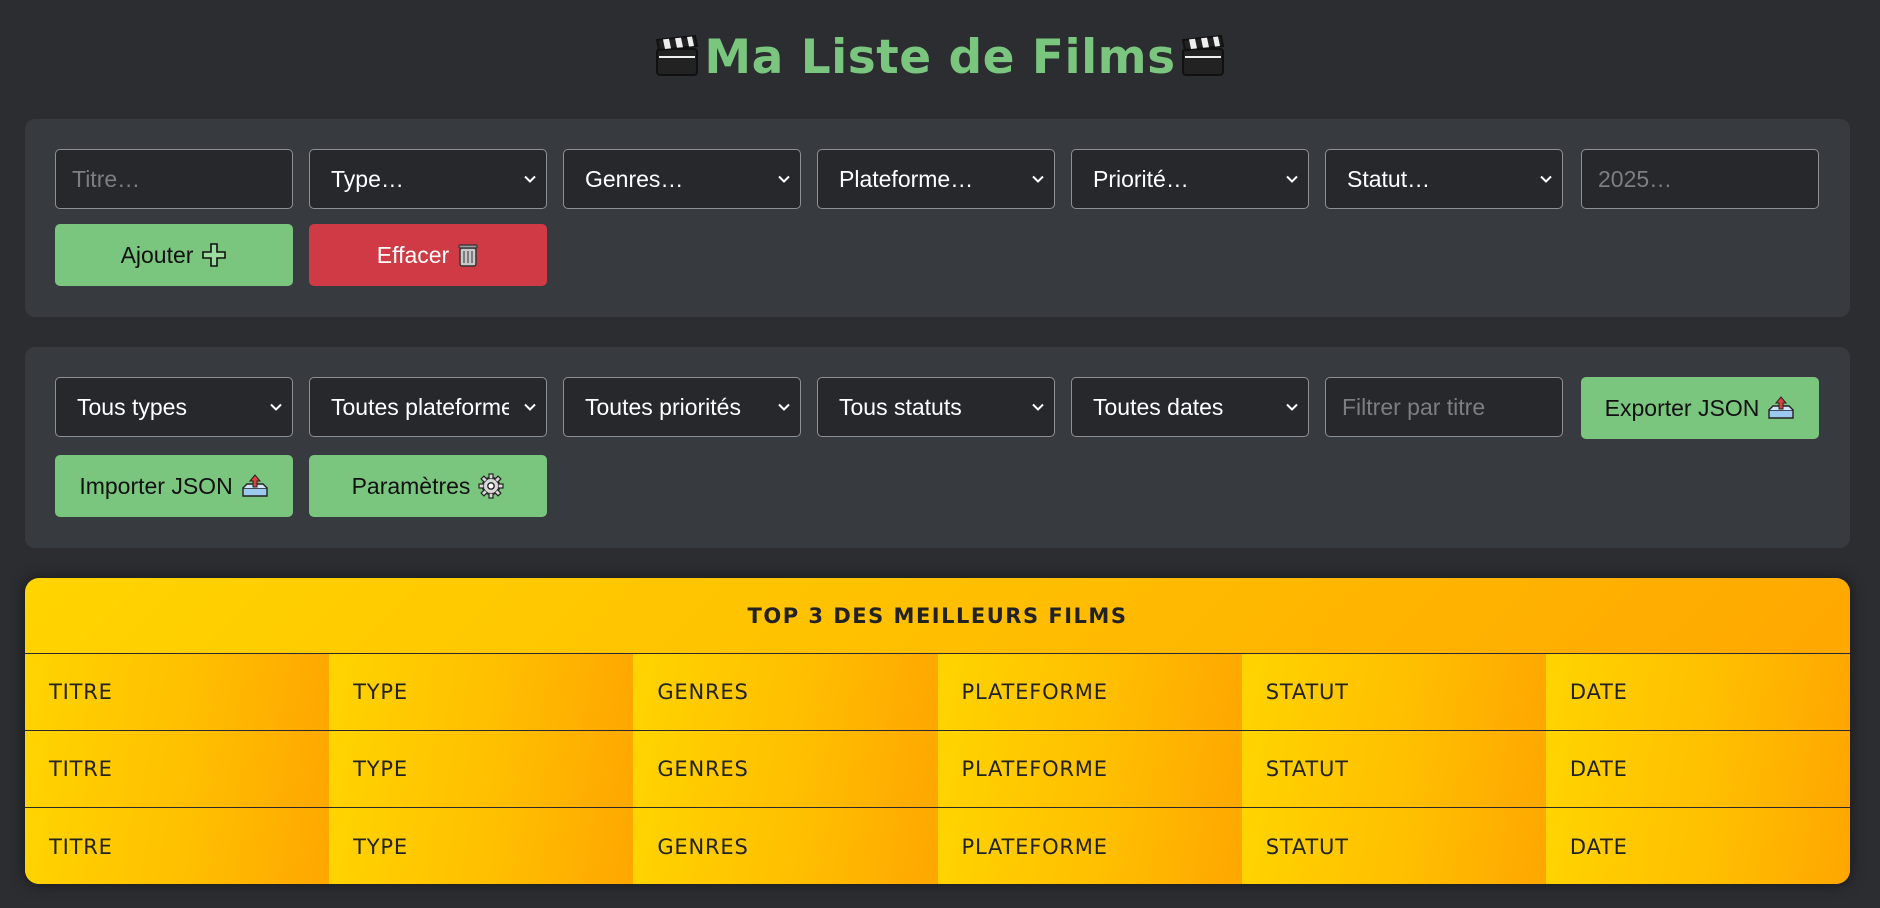 This screenshot has width=1880, height=908. I want to click on trash-icon, so click(468, 255).